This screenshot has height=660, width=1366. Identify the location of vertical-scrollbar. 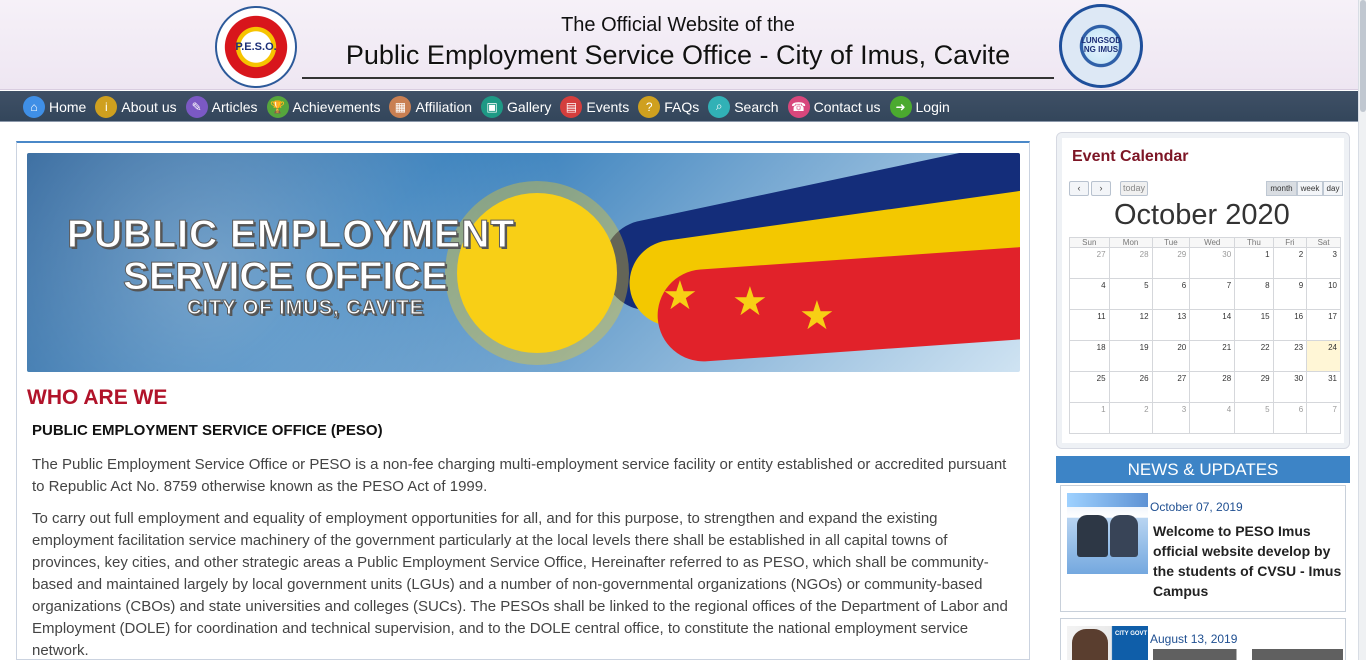
(1362, 330).